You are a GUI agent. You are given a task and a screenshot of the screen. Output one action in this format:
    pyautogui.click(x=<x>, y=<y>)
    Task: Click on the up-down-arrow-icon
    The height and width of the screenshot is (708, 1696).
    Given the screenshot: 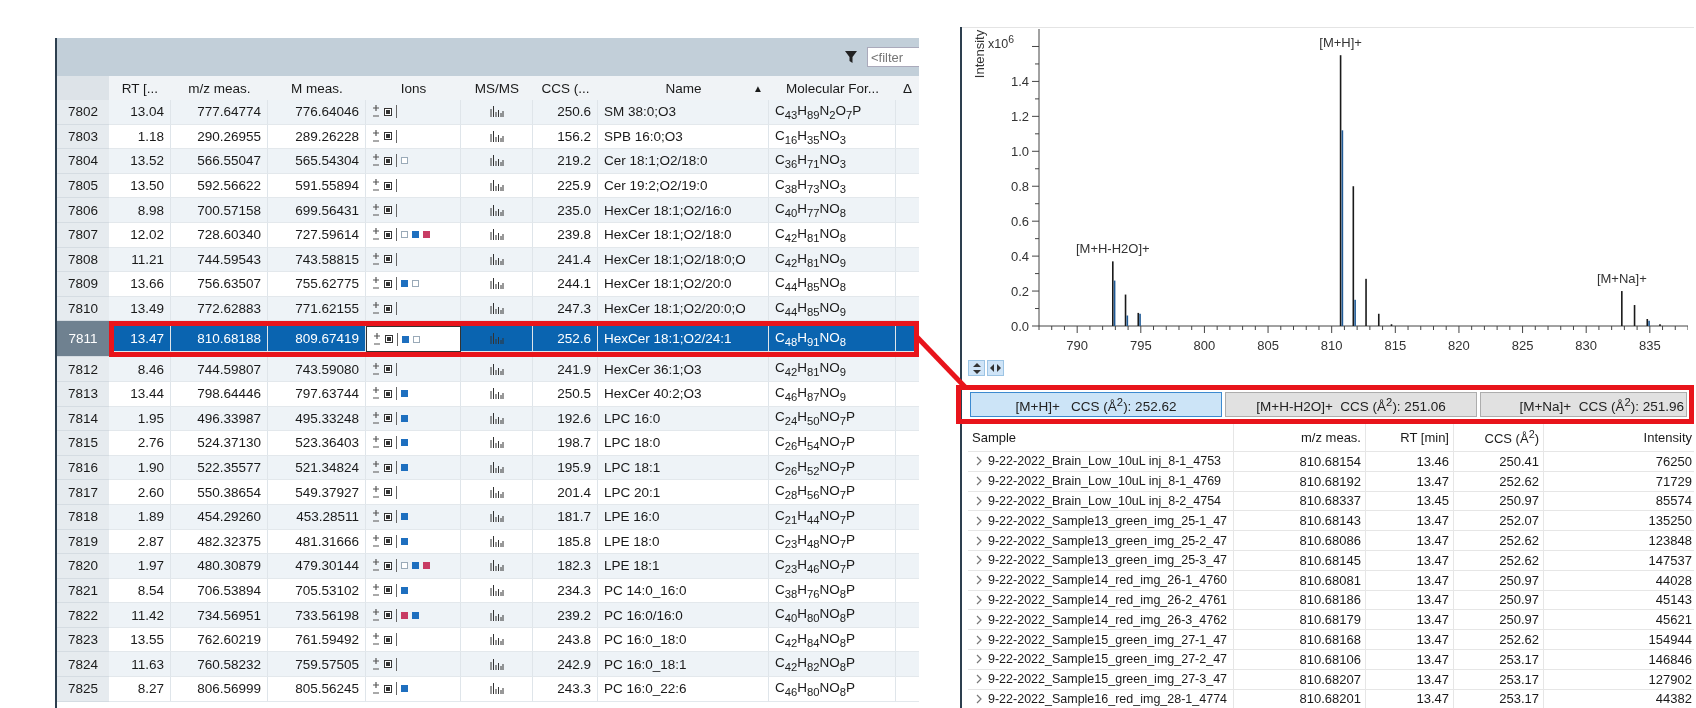 What is the action you would take?
    pyautogui.click(x=976, y=368)
    